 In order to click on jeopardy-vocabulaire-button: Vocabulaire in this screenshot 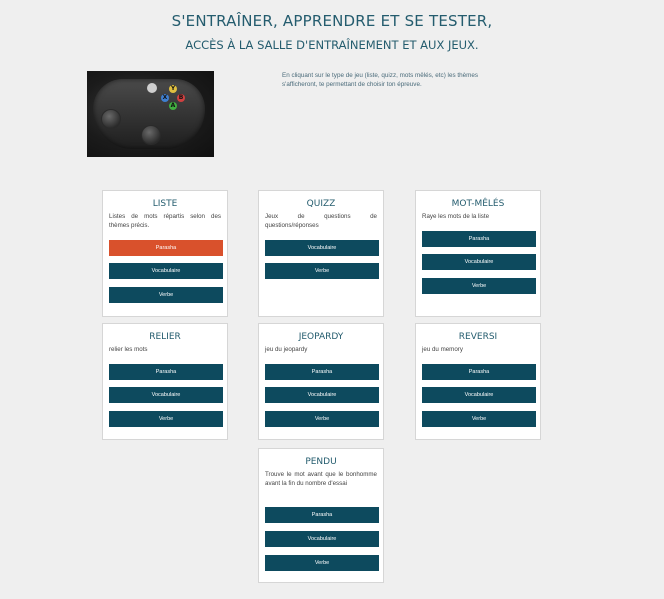, I will do `click(322, 395)`.